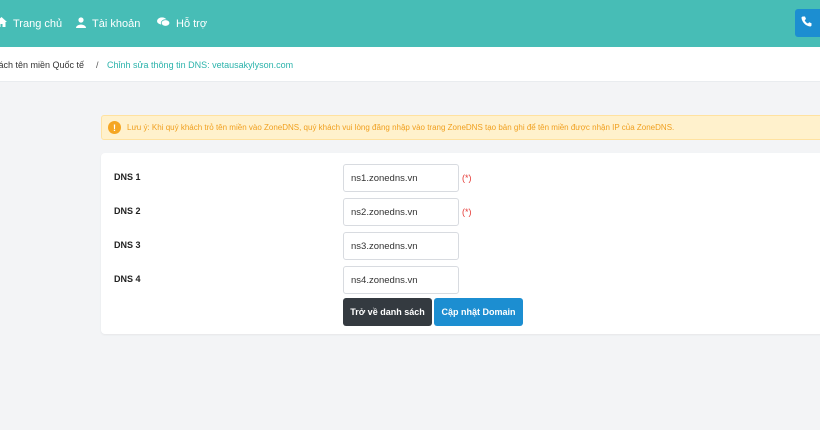 This screenshot has width=820, height=430. Describe the element at coordinates (401, 178) in the screenshot. I see `dns1-input` at that location.